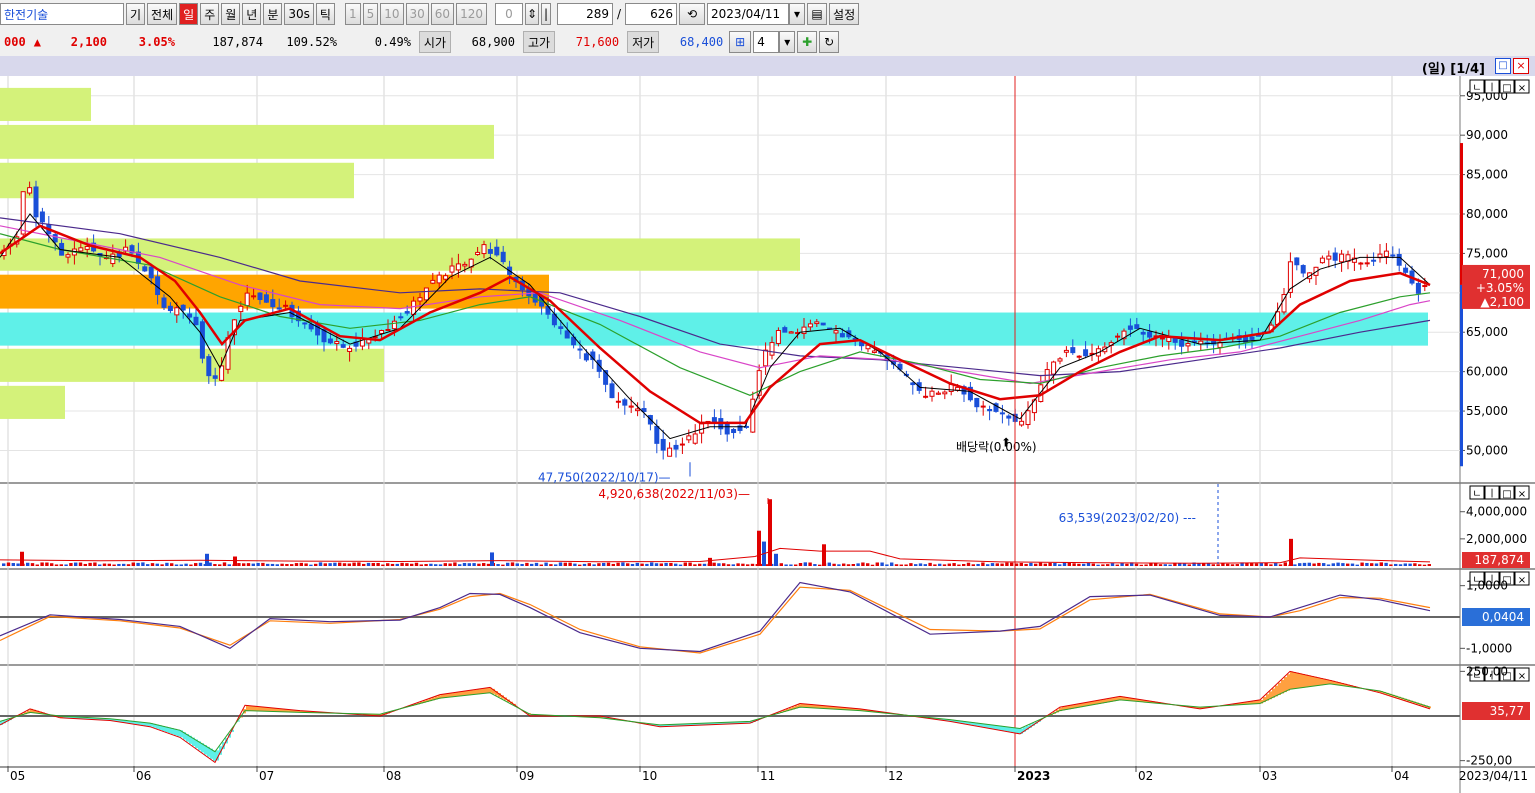 Image resolution: width=1535 pixels, height=793 pixels. Describe the element at coordinates (531, 14) in the screenshot. I see `spin-arrows-icon: ⇕` at that location.